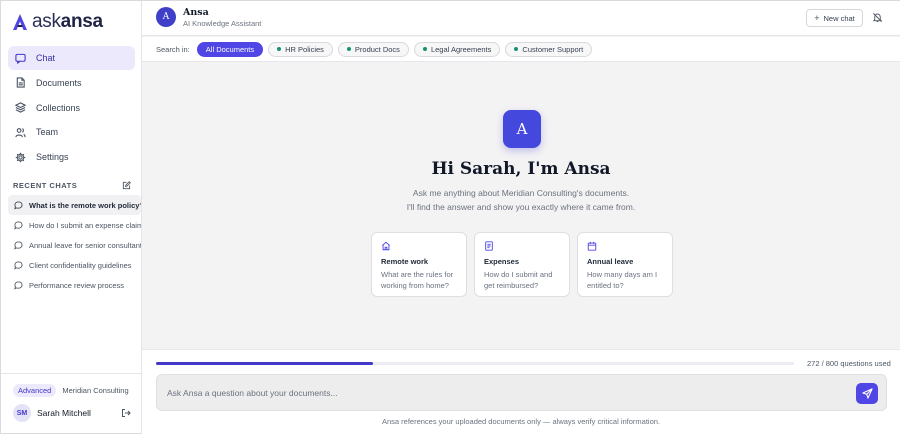 The image size is (900, 434). I want to click on receipt-icon, so click(489, 246).